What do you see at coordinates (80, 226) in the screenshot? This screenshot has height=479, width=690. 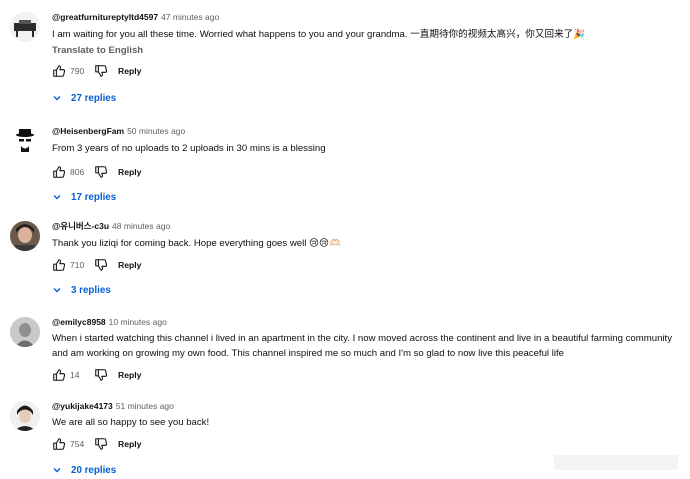 I see `comment-author: @유니버스-c3u` at bounding box center [80, 226].